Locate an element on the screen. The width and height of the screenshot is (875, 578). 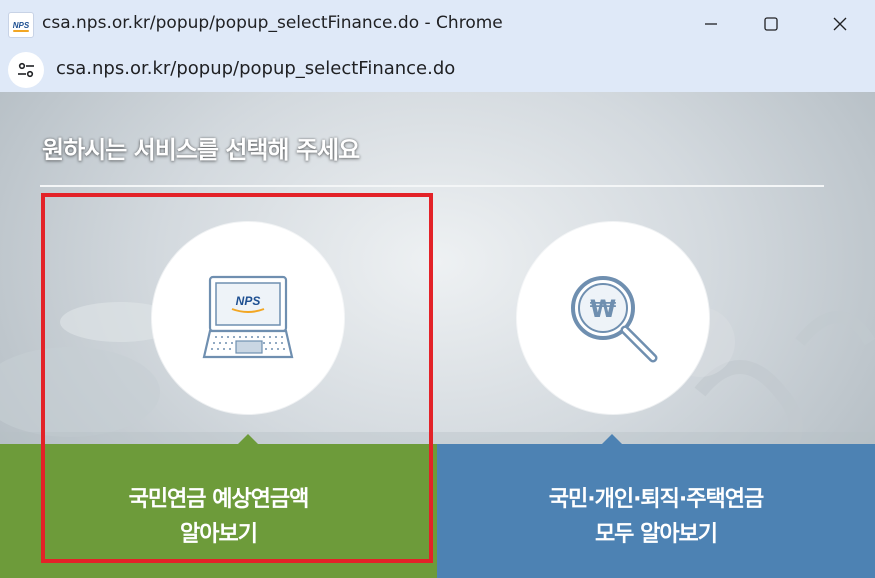
laptop-nps-icon: NPS is located at coordinates (248, 317).